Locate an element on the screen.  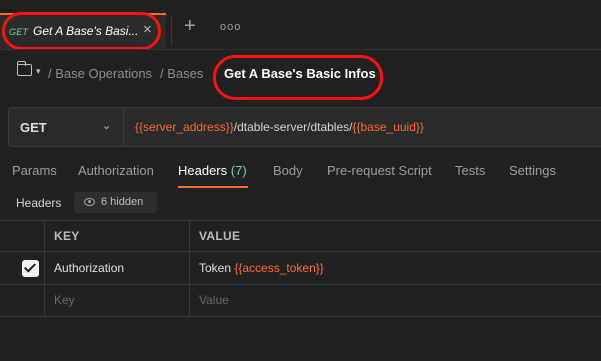
active-tab-indicator is located at coordinates (213, 187).